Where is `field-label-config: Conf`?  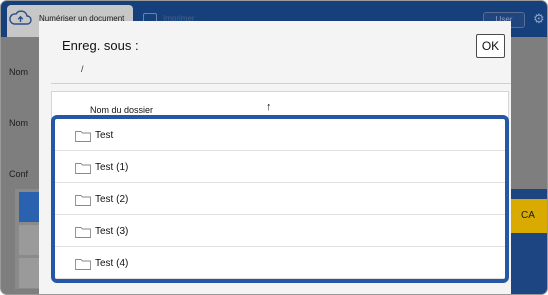
field-label-config: Conf is located at coordinates (19, 174).